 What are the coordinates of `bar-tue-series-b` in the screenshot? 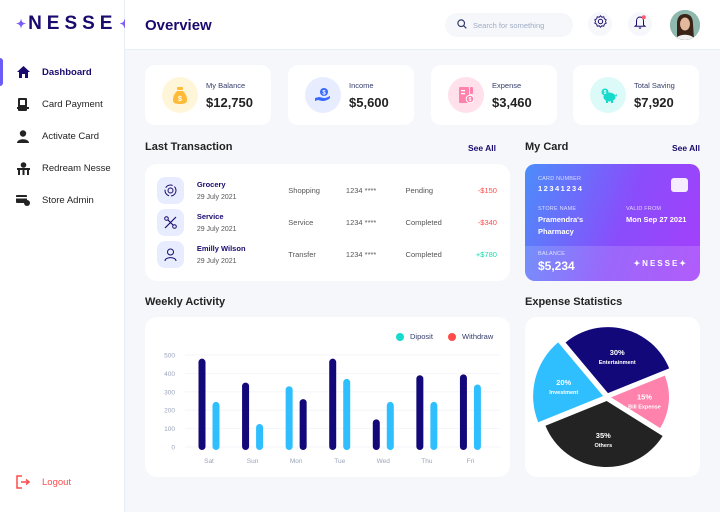 It's located at (347, 414).